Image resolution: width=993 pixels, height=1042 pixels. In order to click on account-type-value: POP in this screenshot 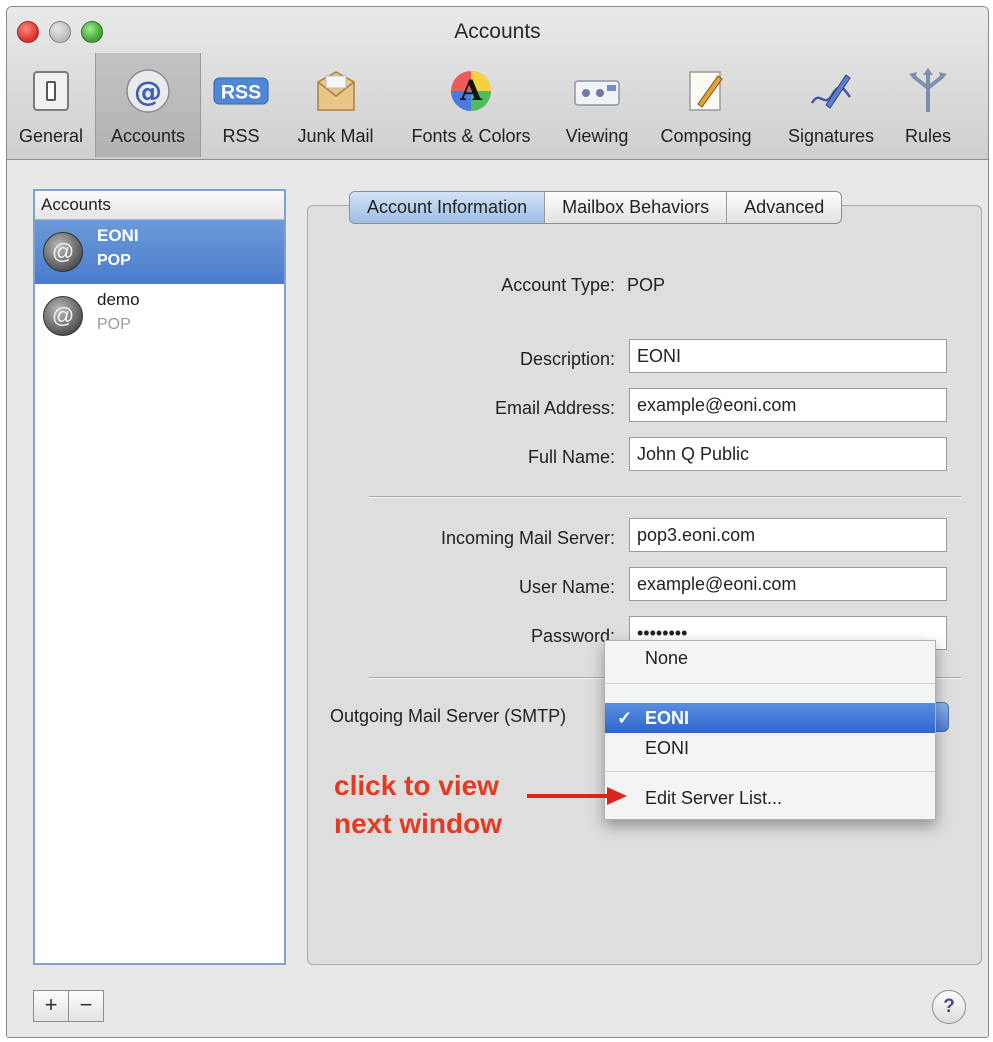, I will do `click(646, 285)`.